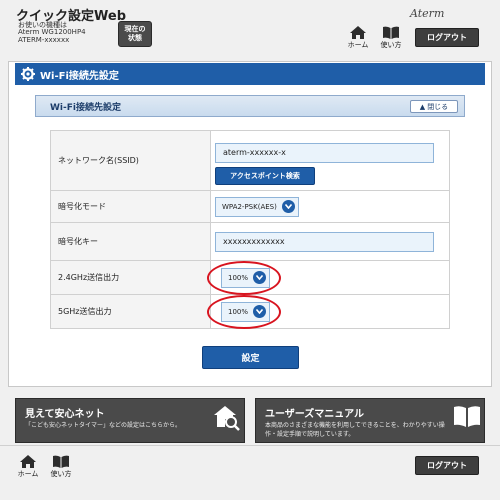 The height and width of the screenshot is (500, 500). Describe the element at coordinates (310, 434) in the screenshot. I see `user-manual-desc-line2: 作・設定手順で説明しています。` at that location.